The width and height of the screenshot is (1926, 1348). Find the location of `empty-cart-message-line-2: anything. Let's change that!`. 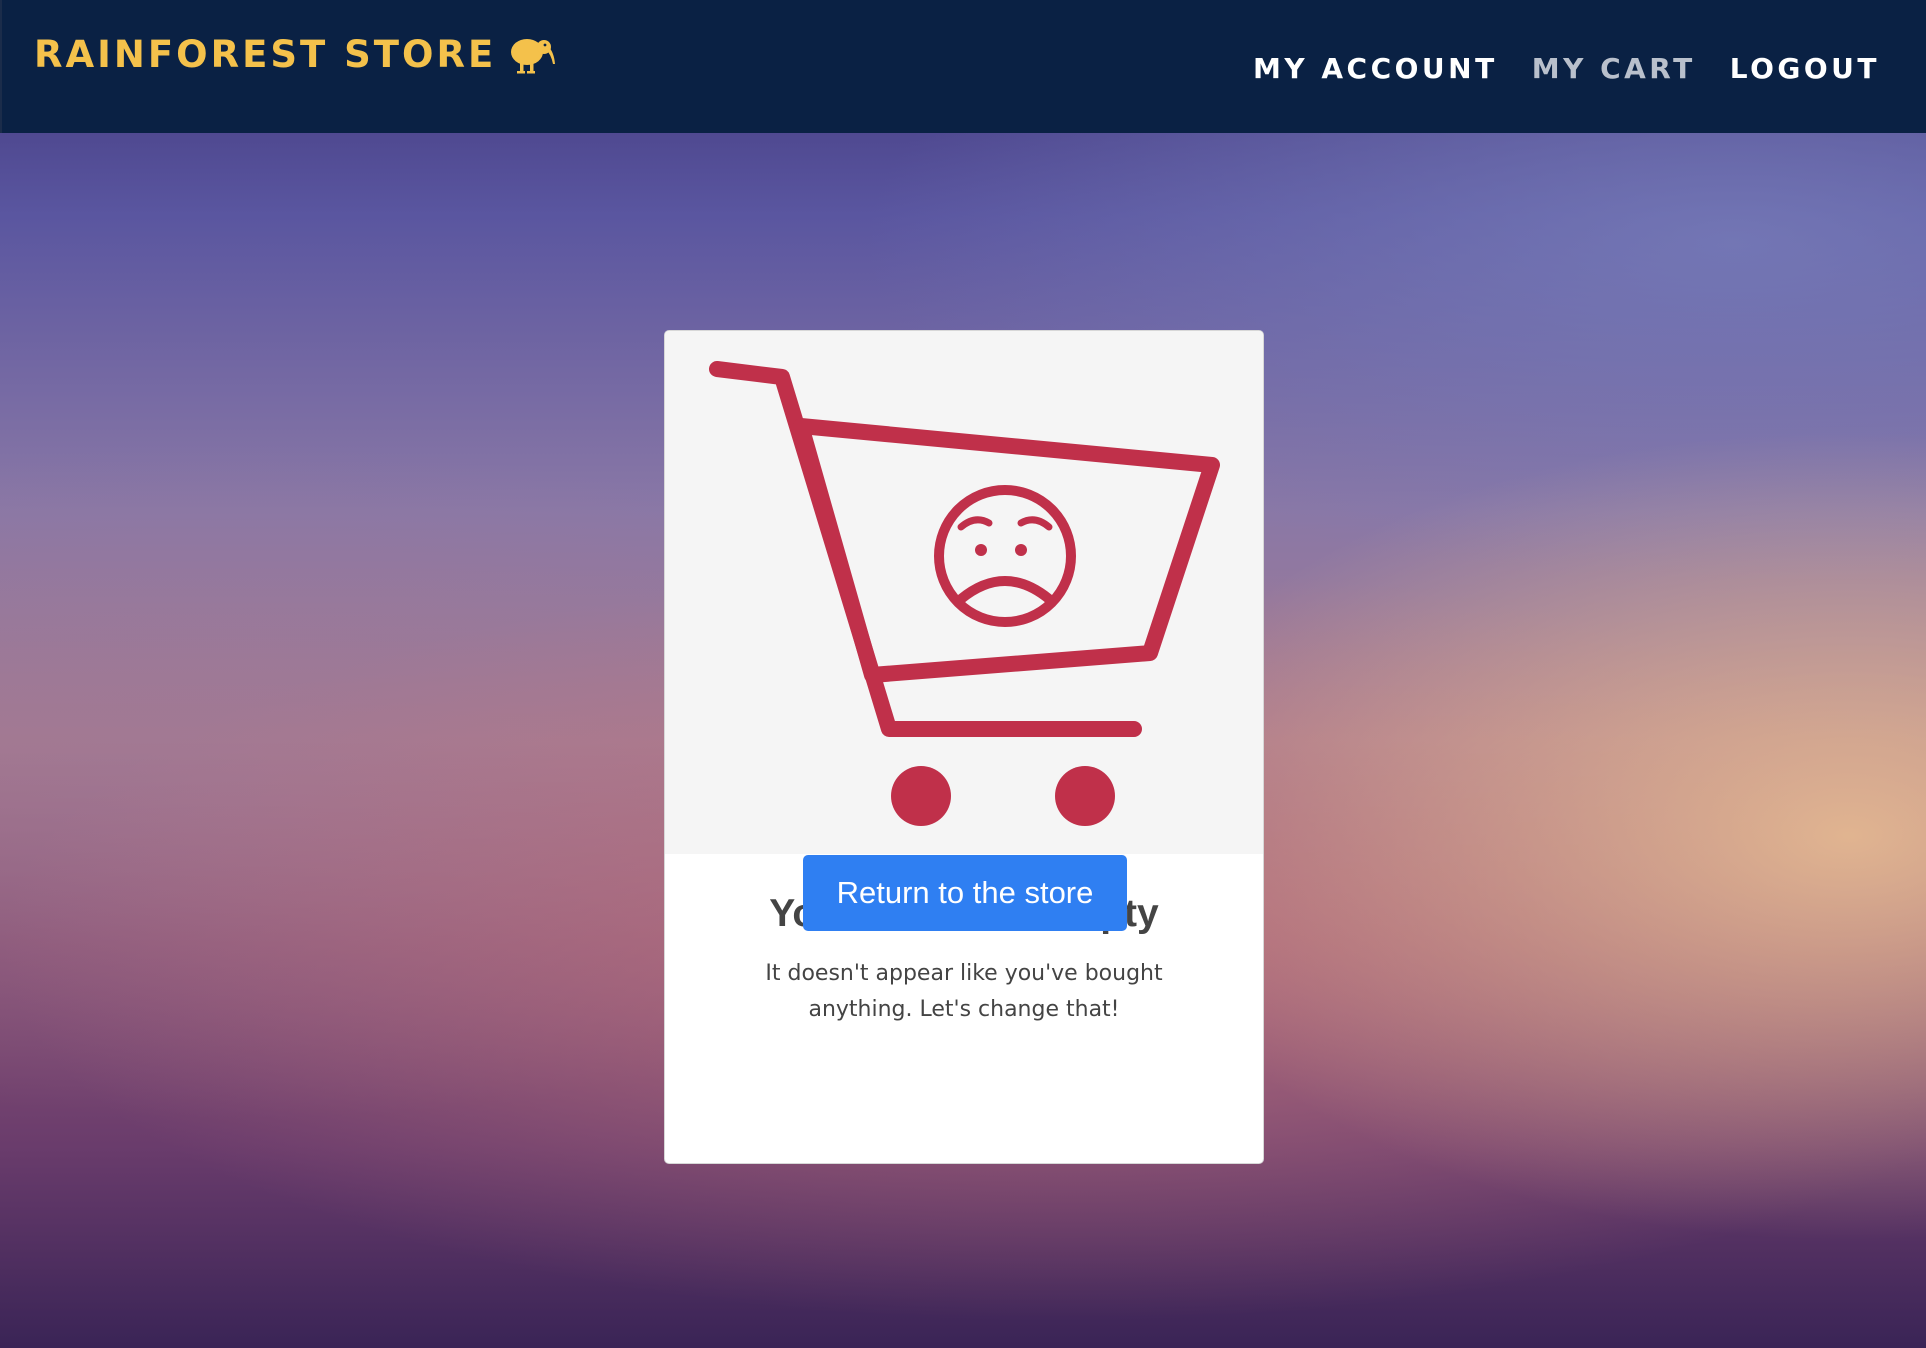

empty-cart-message-line-2: anything. Let's change that! is located at coordinates (964, 1009).